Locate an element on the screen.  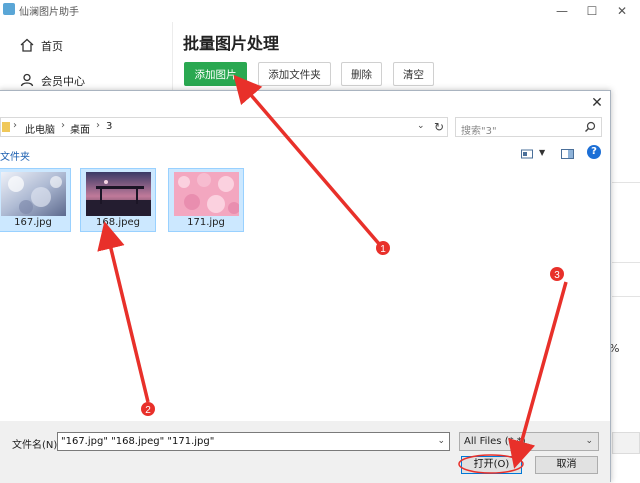
svg-text: 1 is located at coordinates (383, 249).